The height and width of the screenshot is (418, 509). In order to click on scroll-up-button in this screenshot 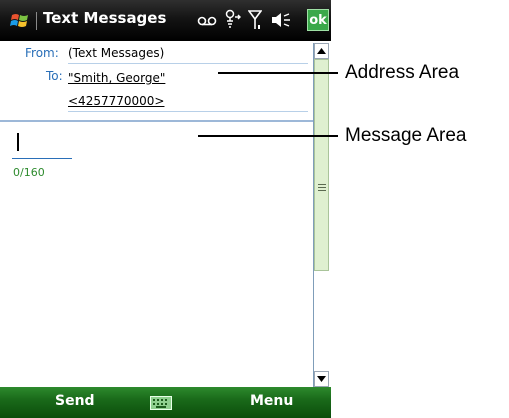, I will do `click(321, 51)`.